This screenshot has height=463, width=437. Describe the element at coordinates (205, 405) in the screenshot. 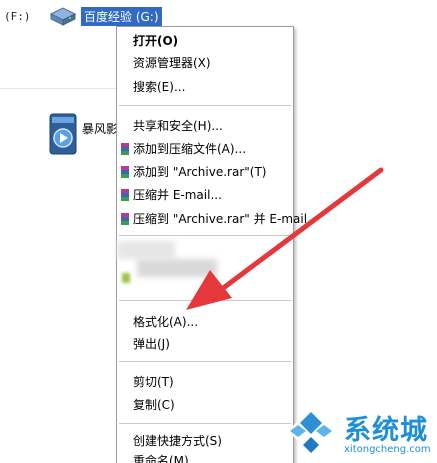

I see `menu-item-copy: 复制(C)` at that location.